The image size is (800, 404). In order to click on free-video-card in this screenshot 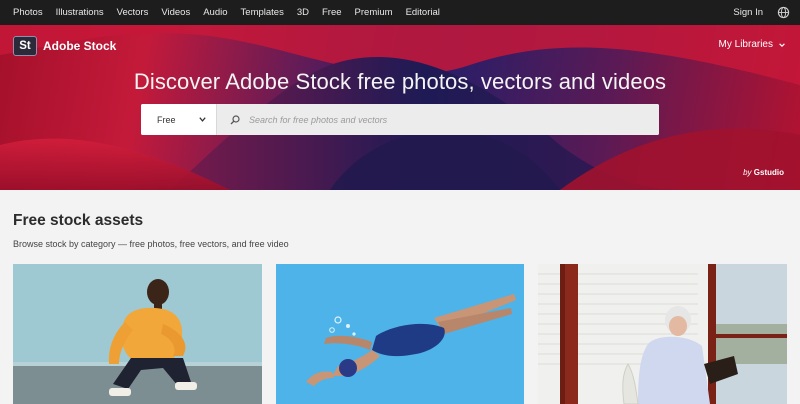, I will do `click(662, 334)`.